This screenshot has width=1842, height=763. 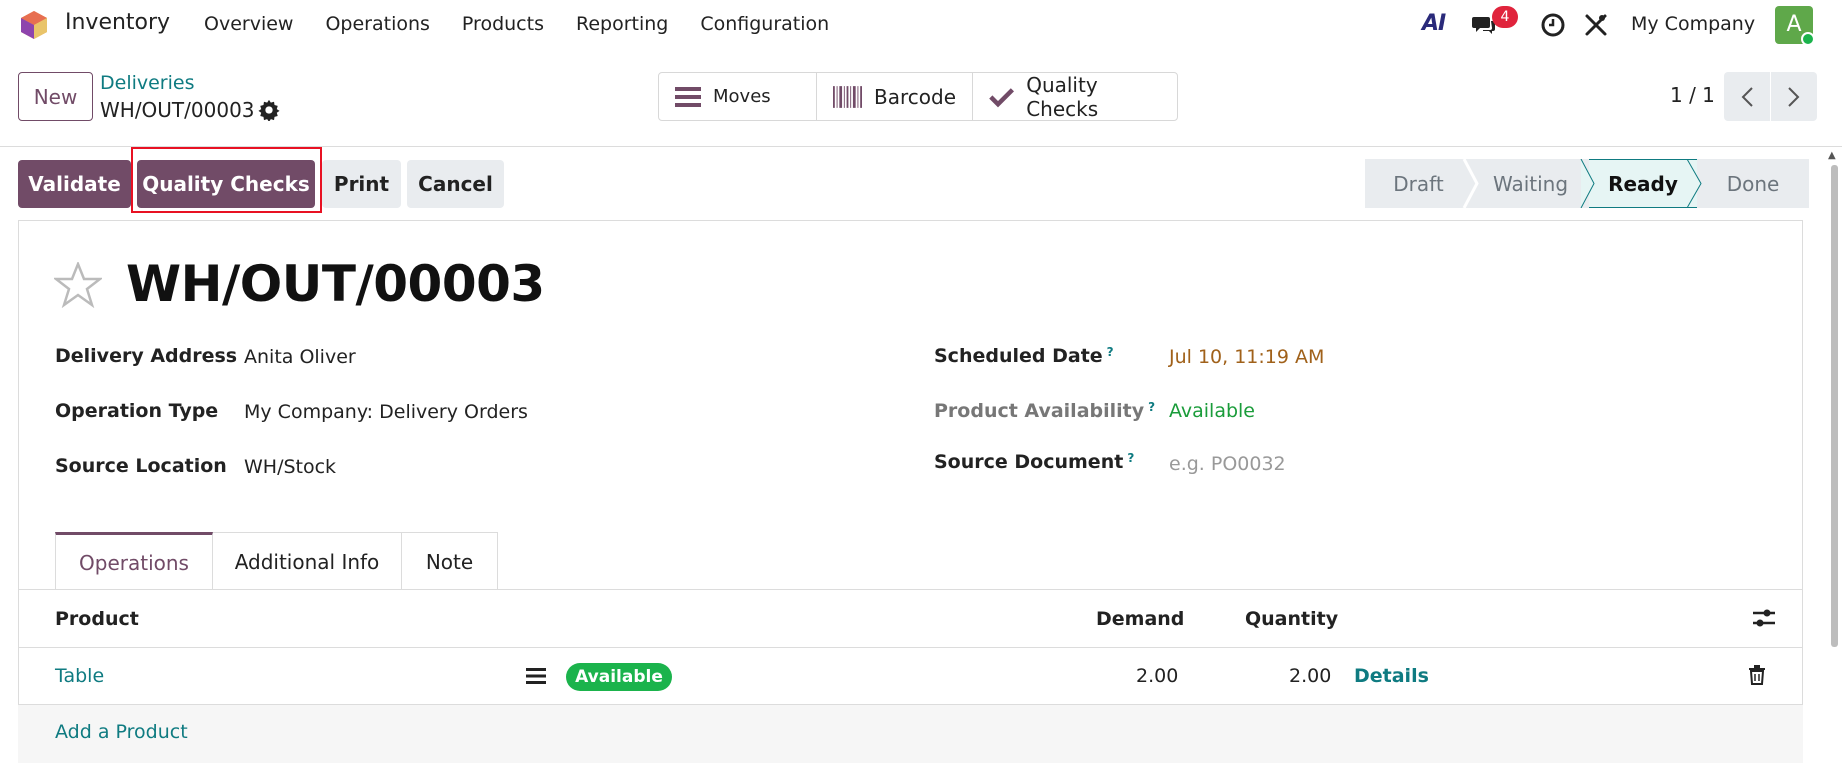 What do you see at coordinates (910, 647) in the screenshot?
I see `table-header-divider` at bounding box center [910, 647].